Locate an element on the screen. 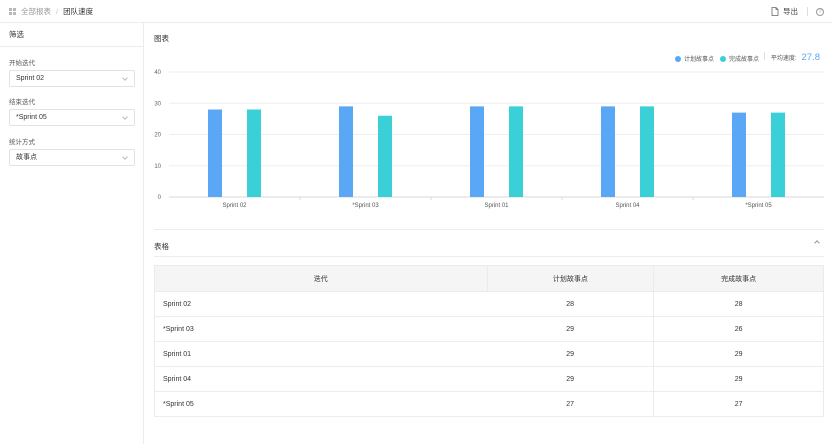 Image resolution: width=832 pixels, height=444 pixels. legend-dot-completed is located at coordinates (723, 58).